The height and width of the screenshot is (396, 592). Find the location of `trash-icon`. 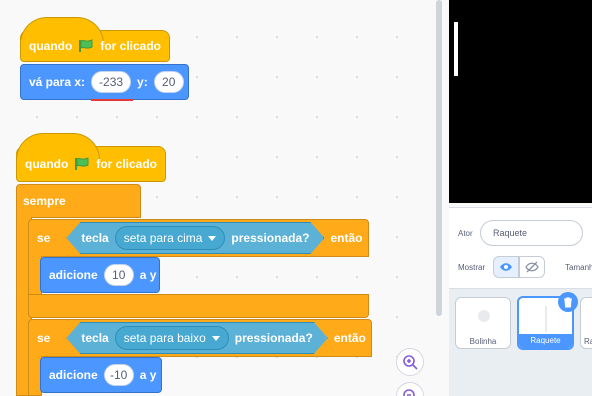

trash-icon is located at coordinates (568, 302).